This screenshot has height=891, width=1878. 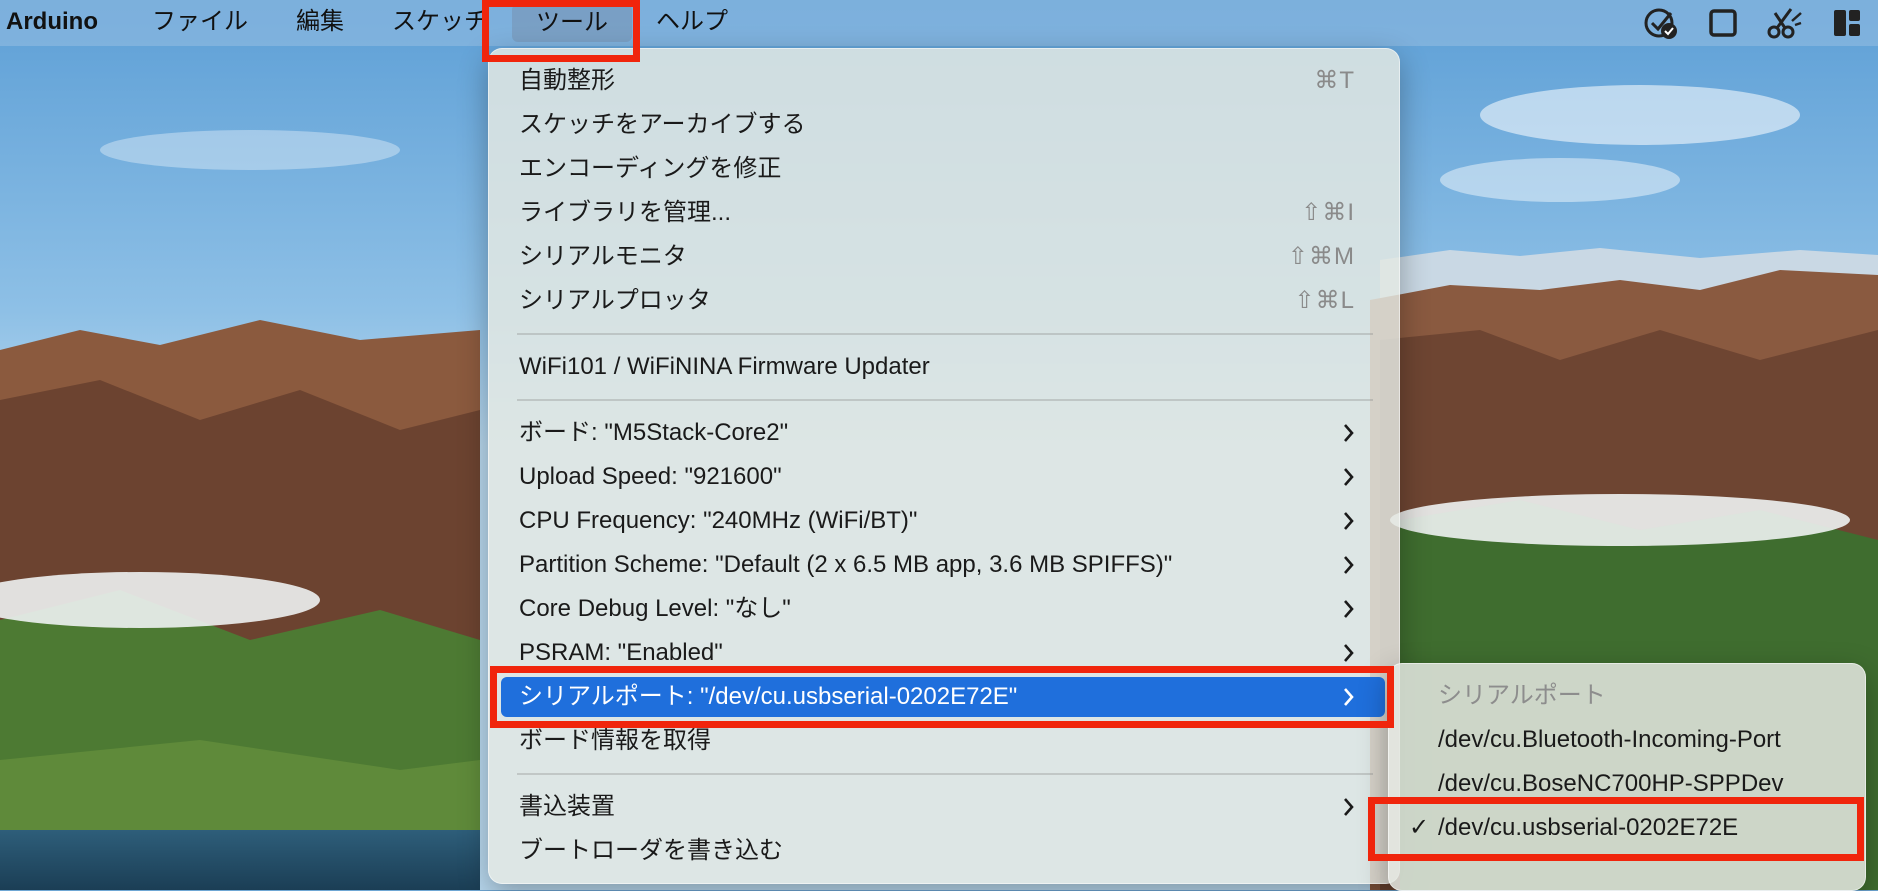 I want to click on menubar-sketch: スケッチ, so click(x=440, y=23).